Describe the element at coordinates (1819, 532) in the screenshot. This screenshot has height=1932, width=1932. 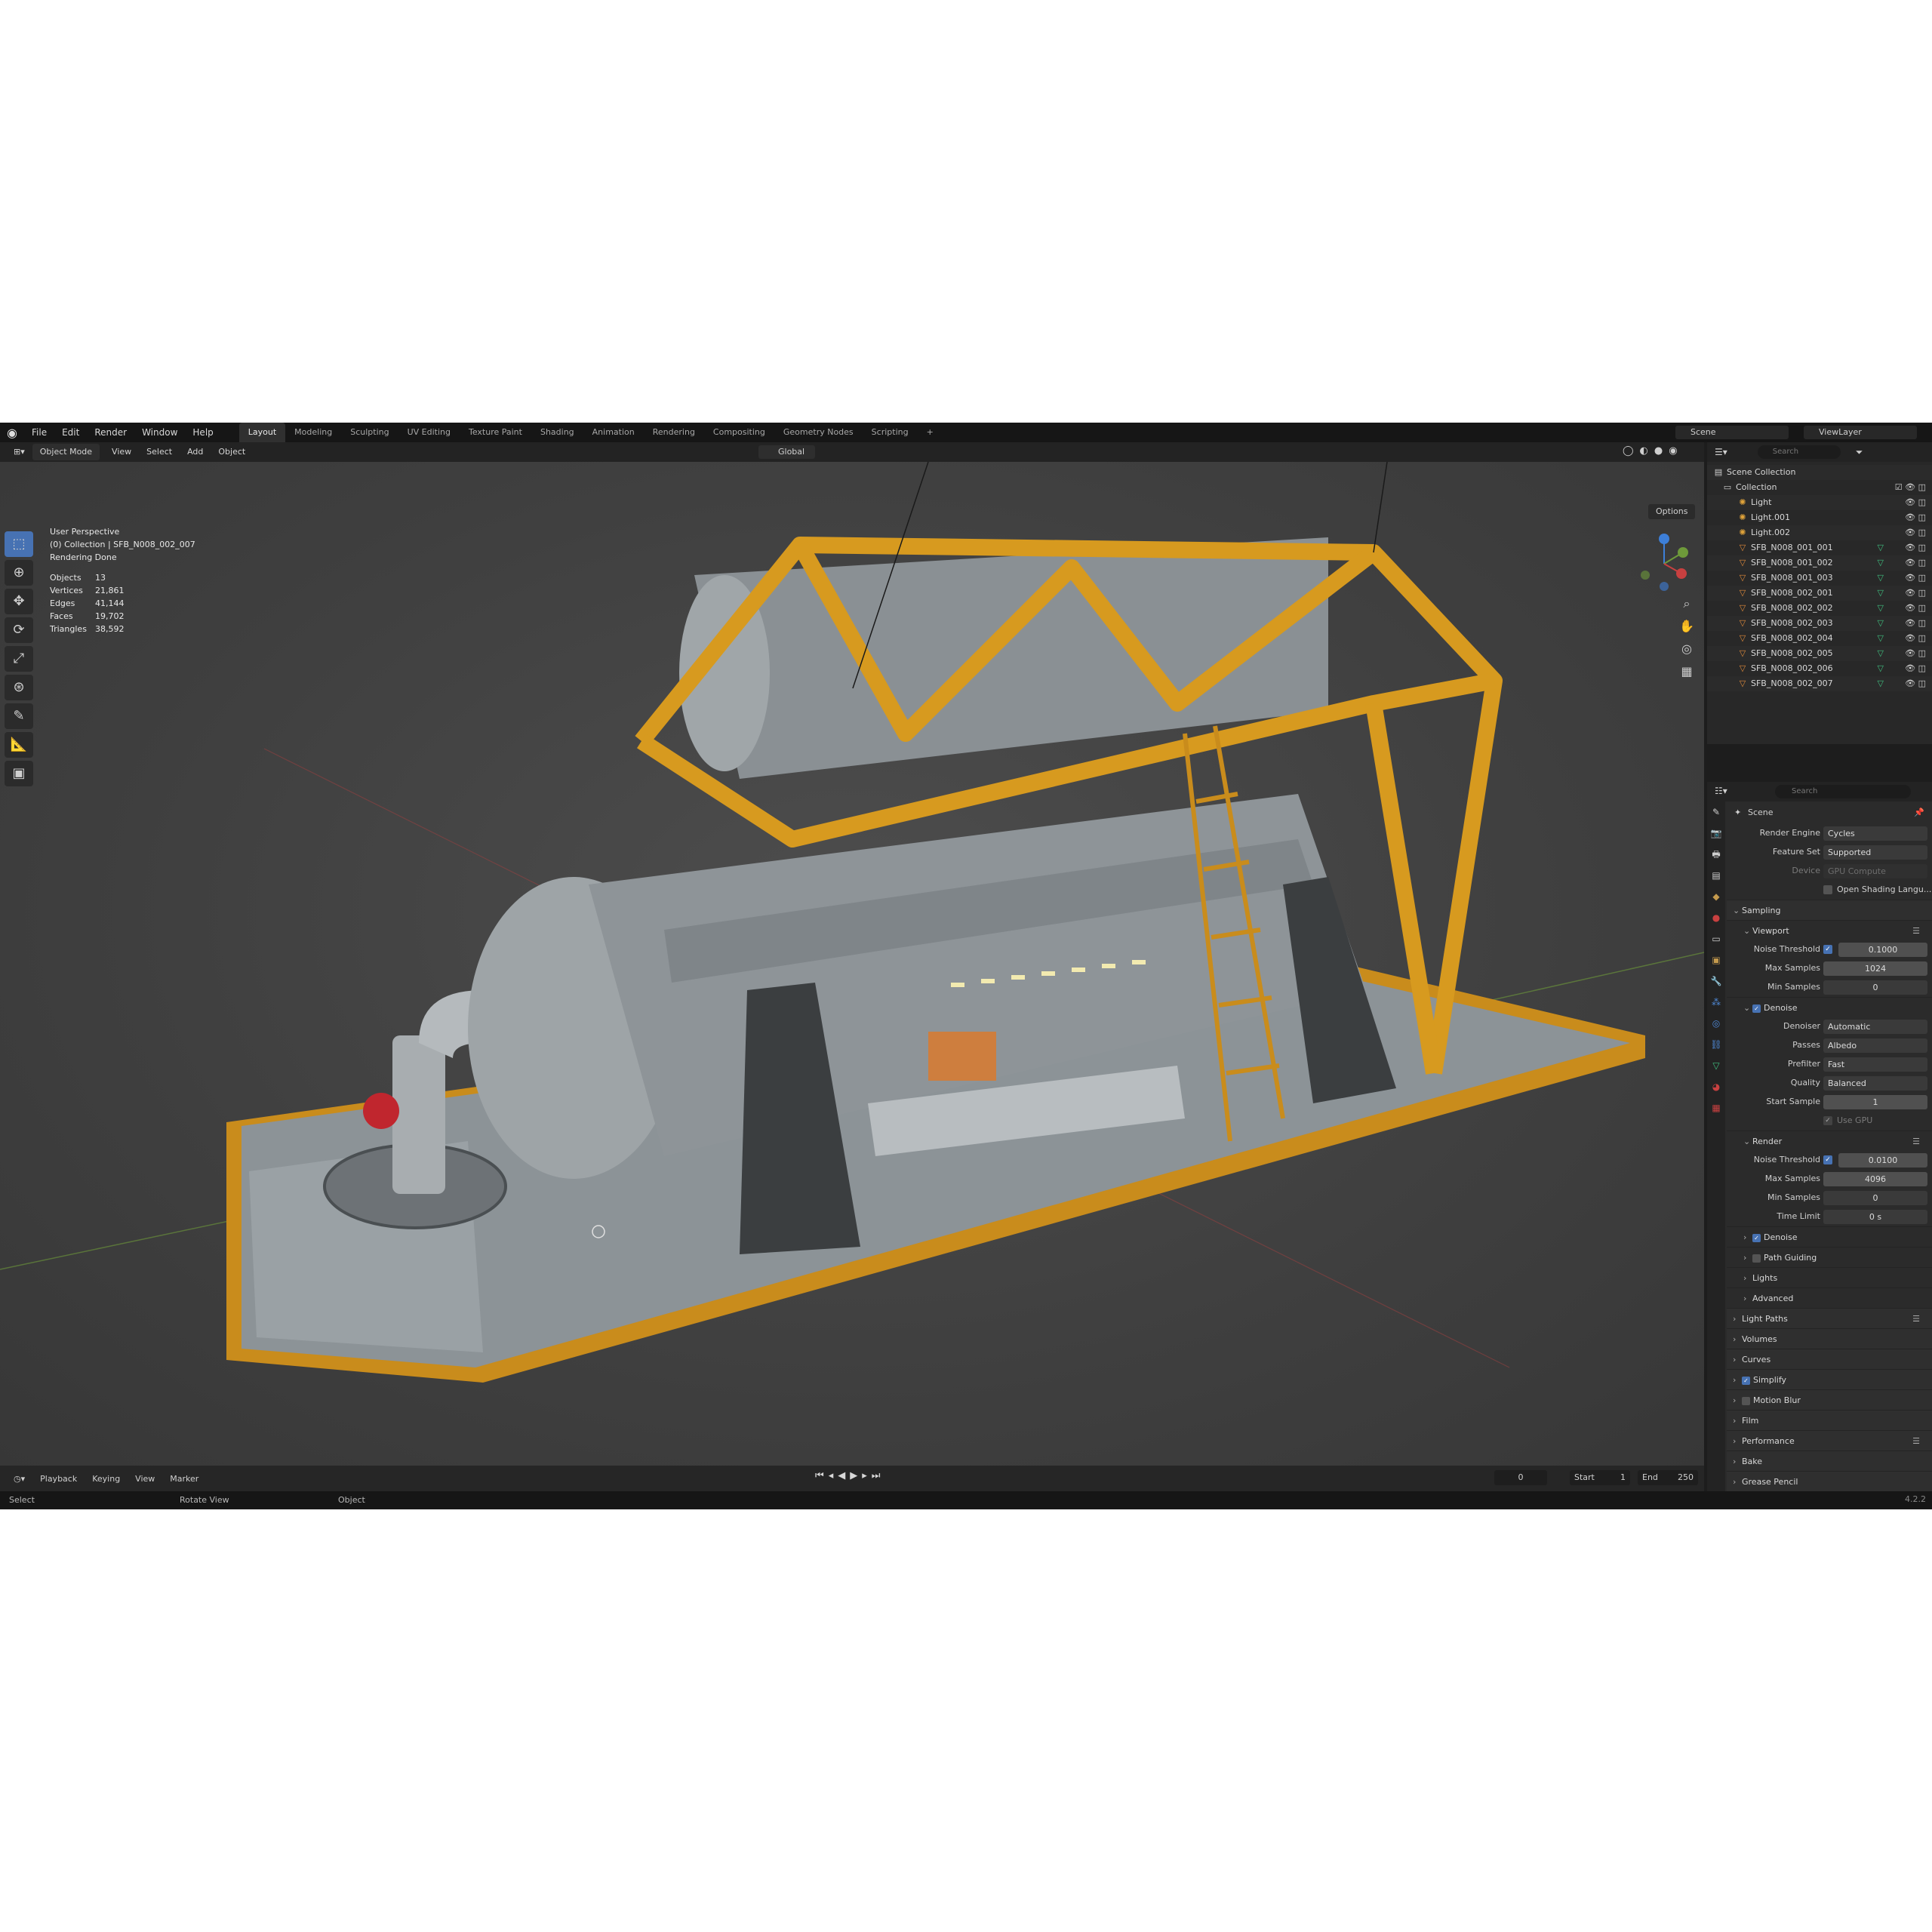
I see `outliner-item-light-002: ✺ Light.002 👁 ◫` at that location.